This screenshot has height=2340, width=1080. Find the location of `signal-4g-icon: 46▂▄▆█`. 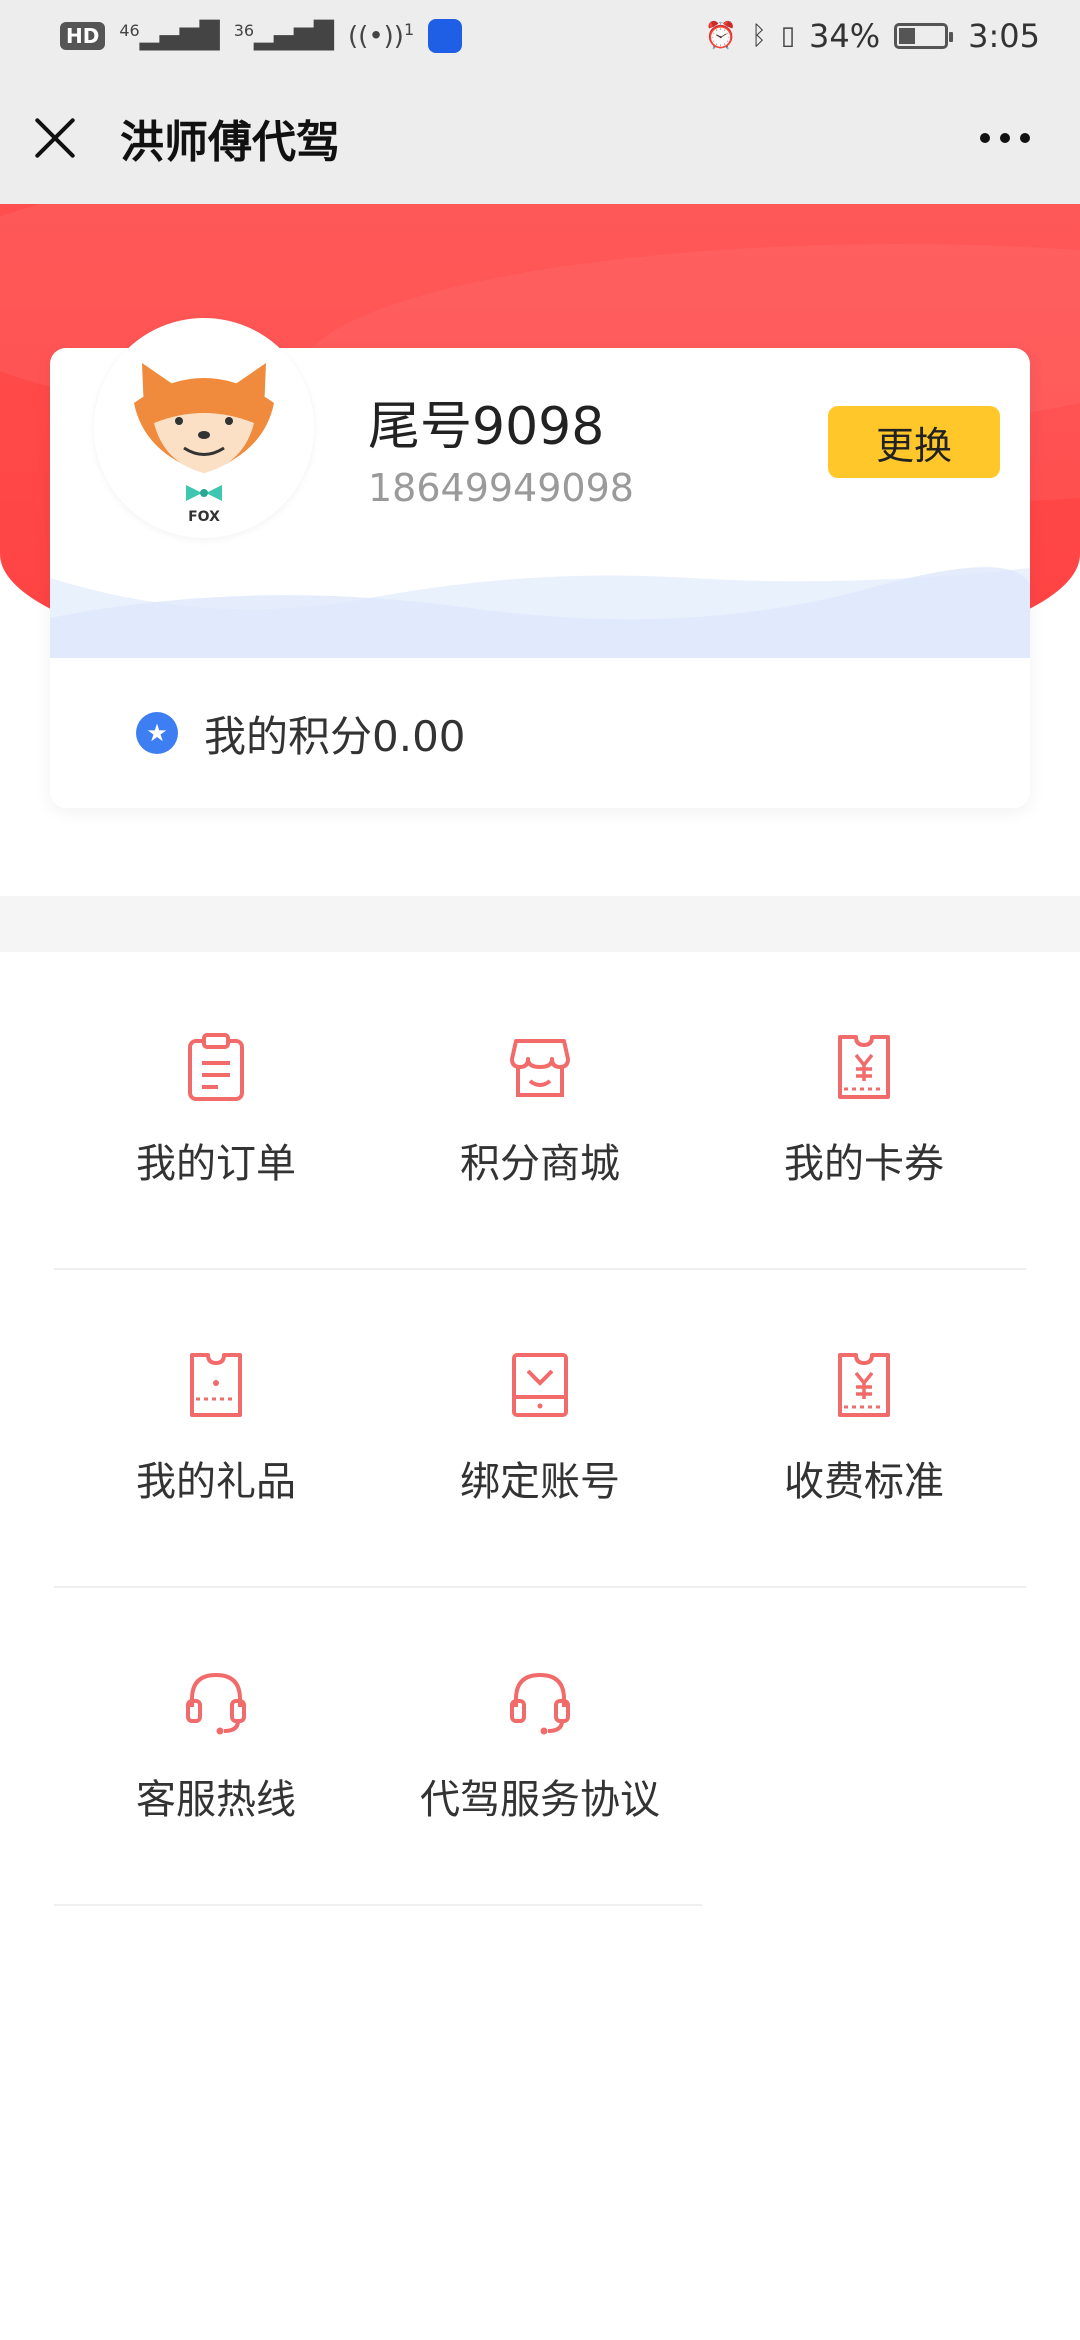

signal-4g-icon: 46▂▄▆█ is located at coordinates (169, 36).